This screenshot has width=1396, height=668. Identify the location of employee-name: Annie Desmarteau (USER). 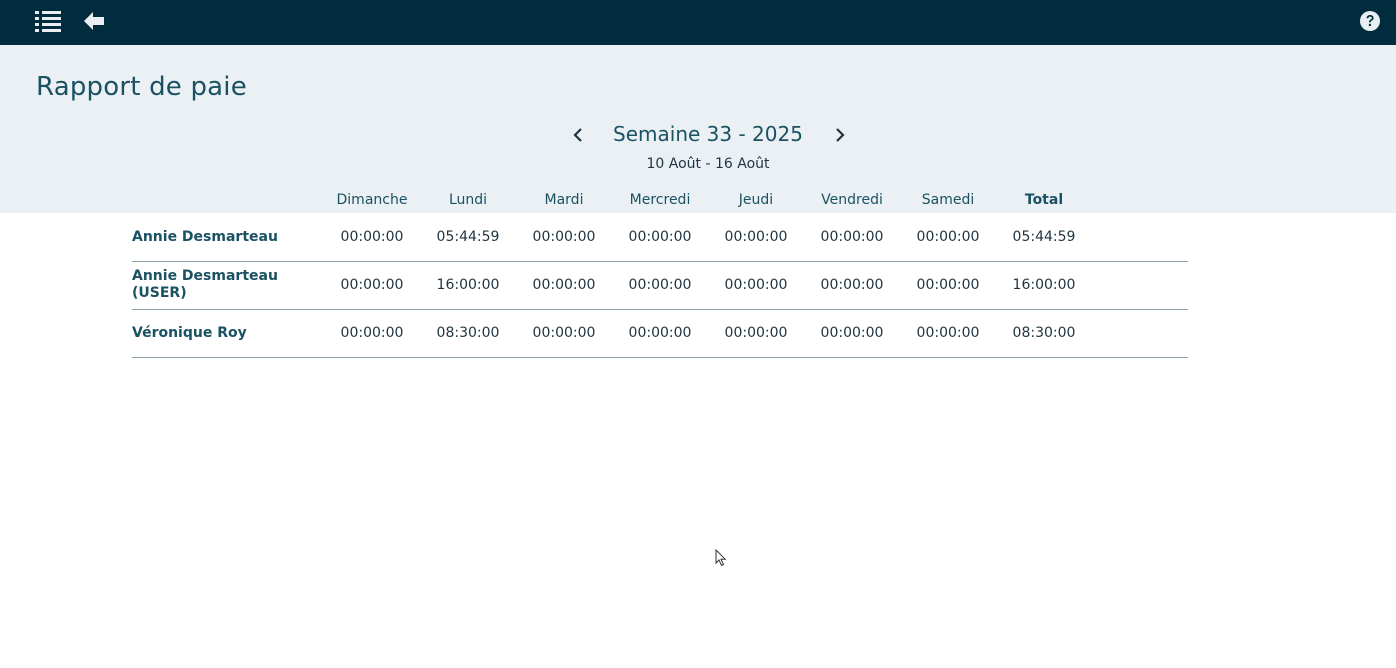
(222, 285).